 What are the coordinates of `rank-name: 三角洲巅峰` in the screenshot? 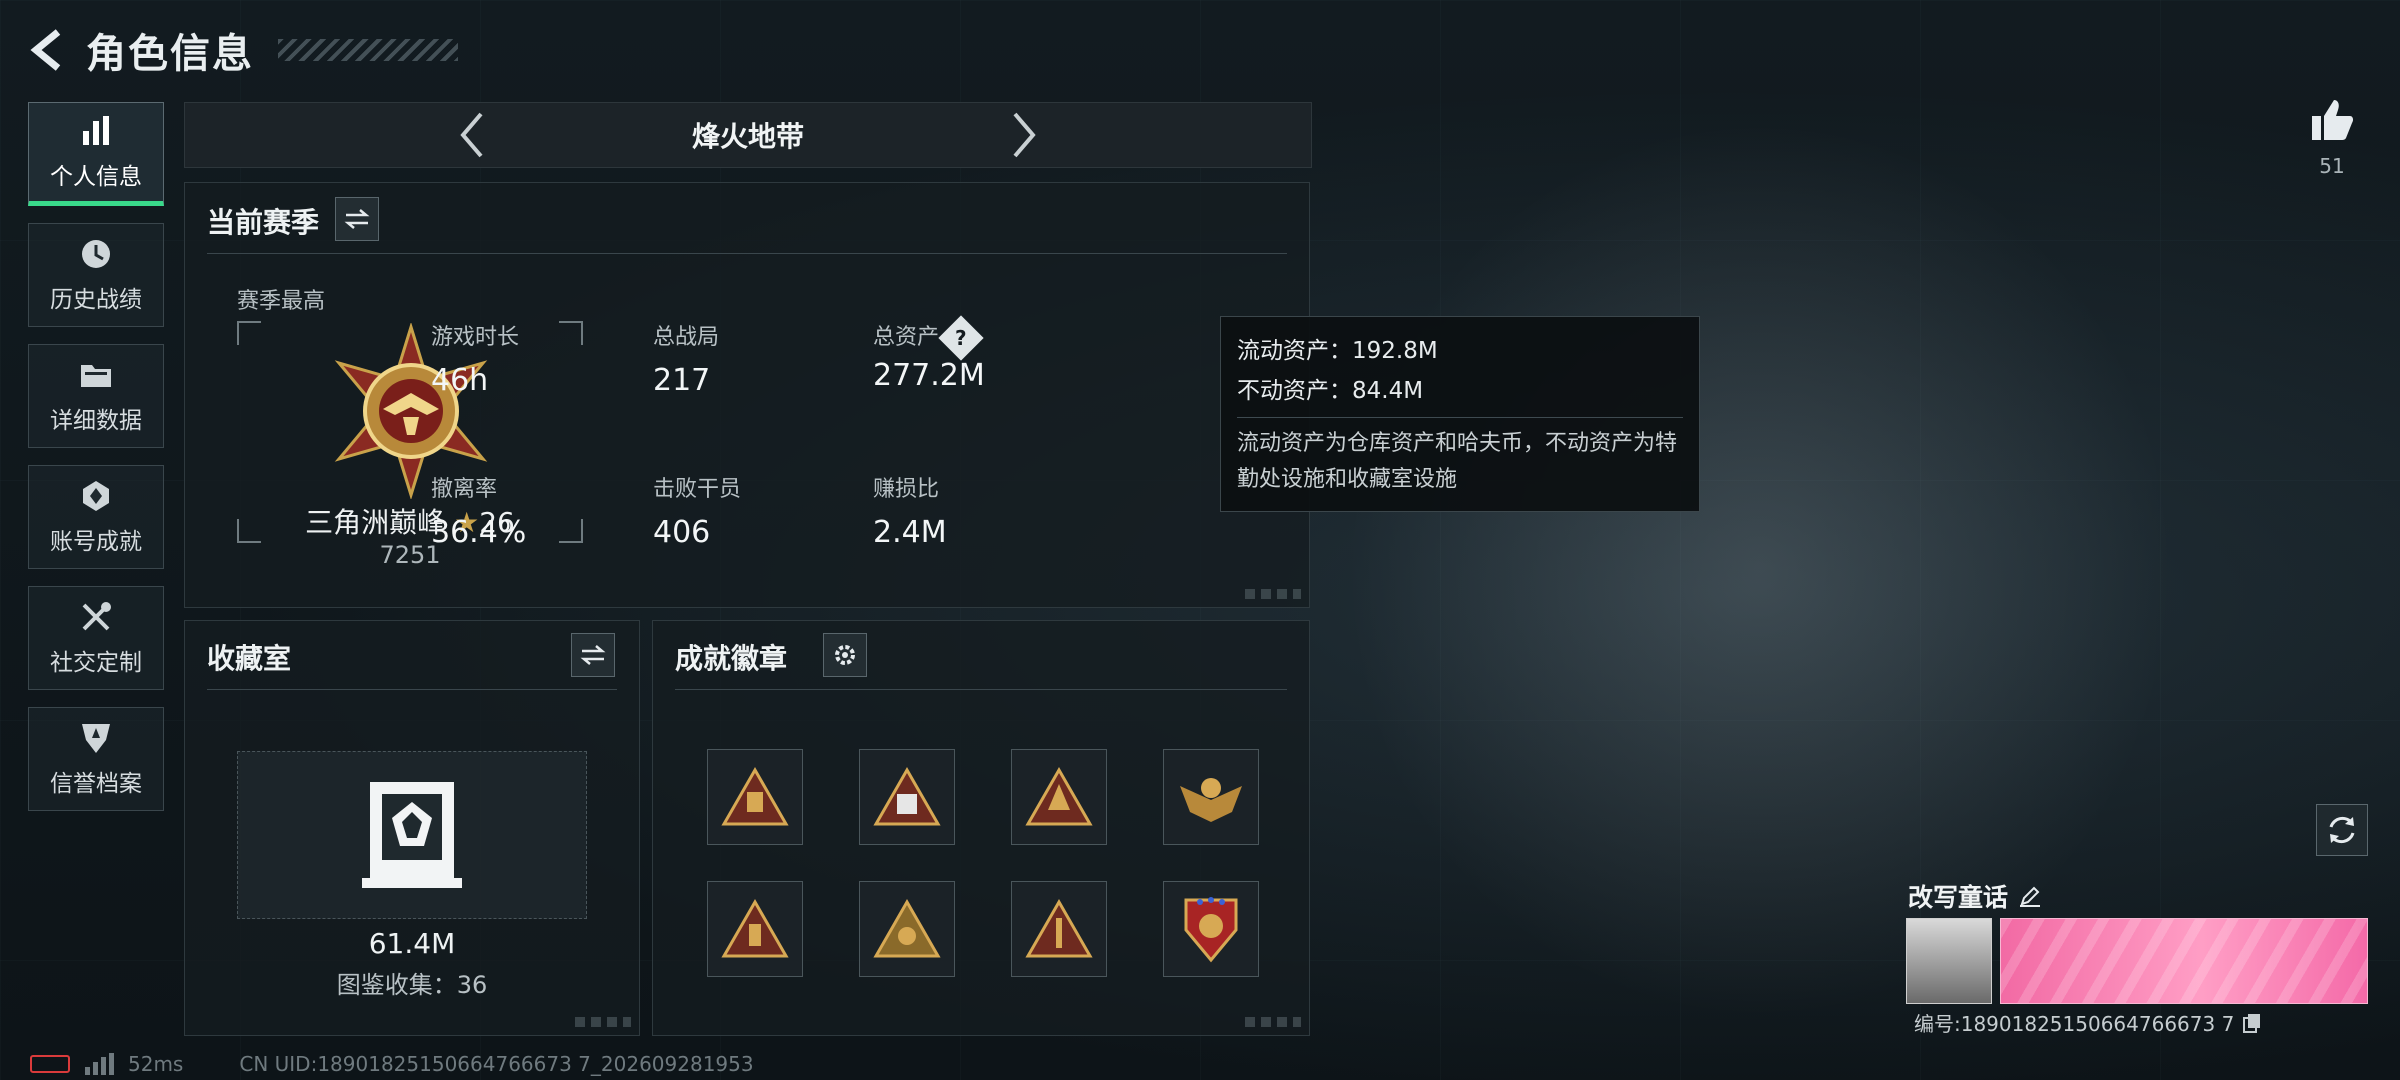 It's located at (375, 522).